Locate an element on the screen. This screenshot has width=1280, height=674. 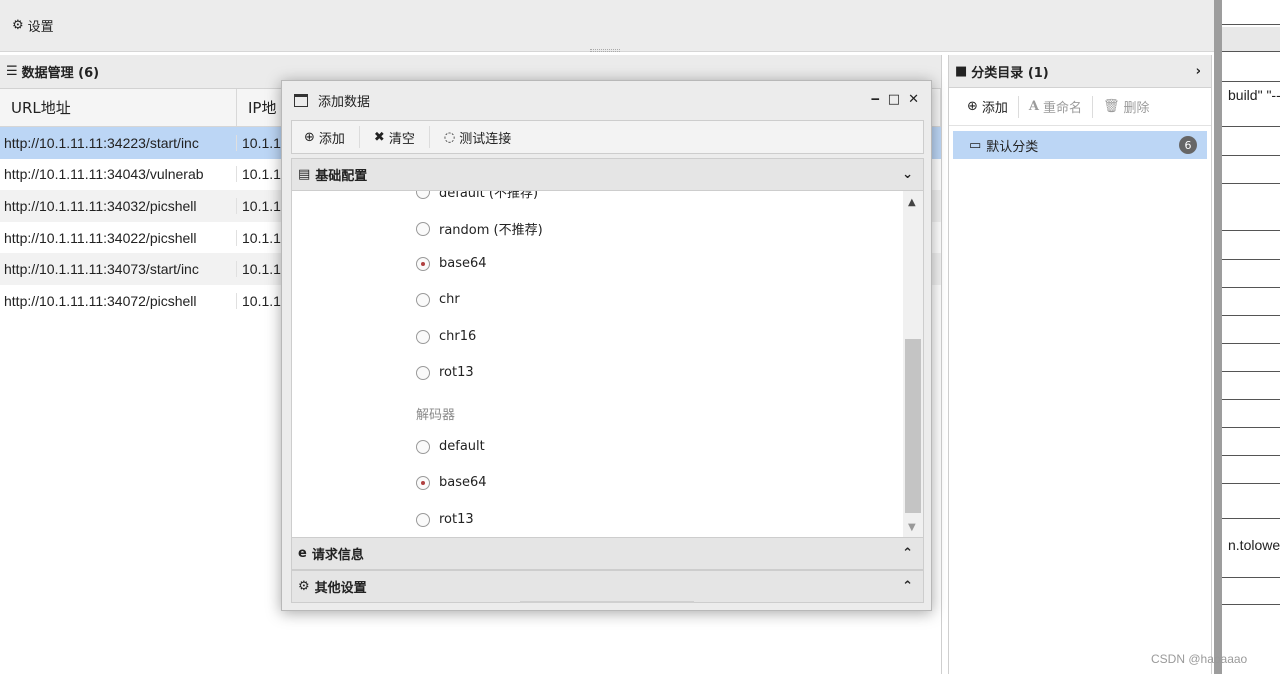
category-panel-header: ■ 分类目录 (1) › is located at coordinates (1080, 71).